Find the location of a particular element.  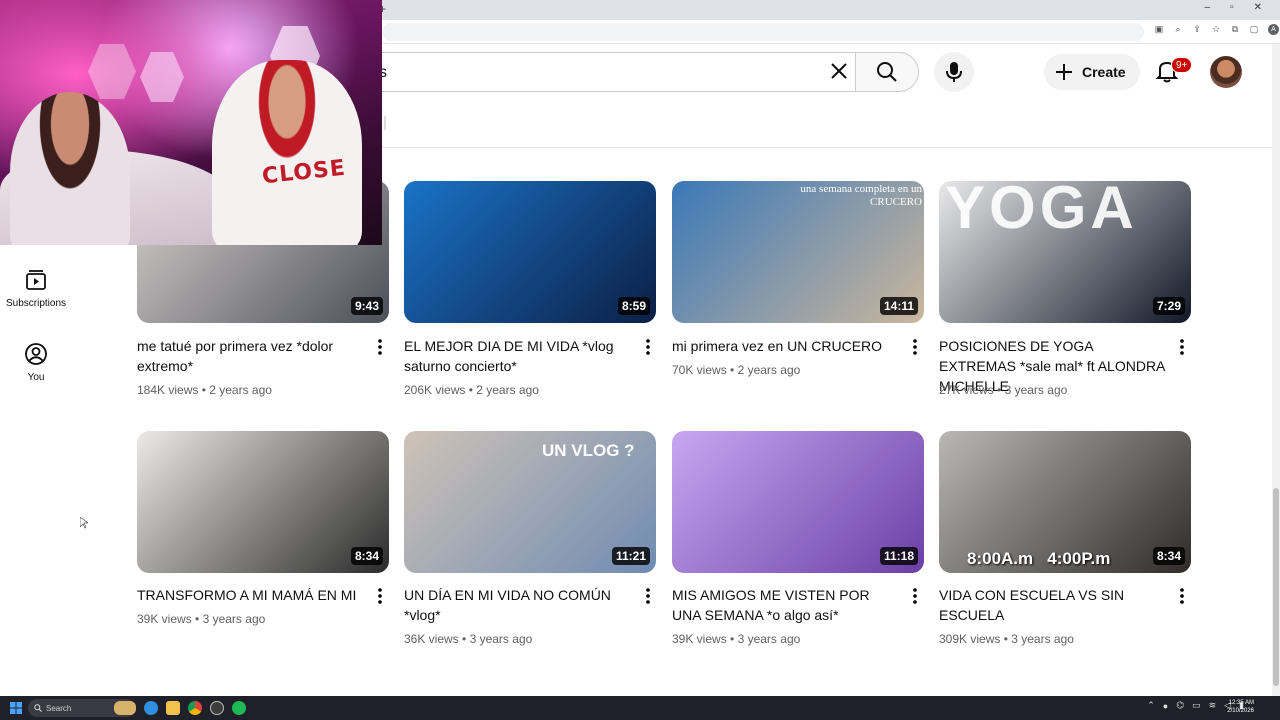

video-thumbnail: 8:34 is located at coordinates (263, 502).